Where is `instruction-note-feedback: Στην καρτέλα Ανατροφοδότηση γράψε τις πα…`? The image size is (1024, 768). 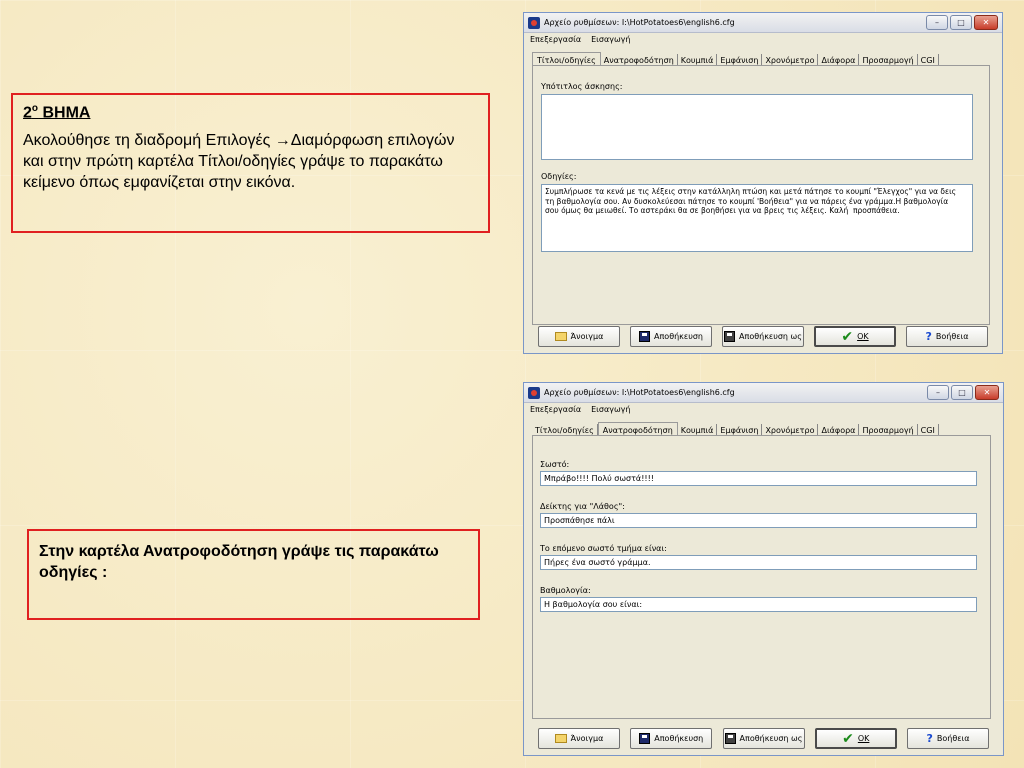 instruction-note-feedback: Στην καρτέλα Ανατροφοδότηση γράψε τις πα… is located at coordinates (253, 574).